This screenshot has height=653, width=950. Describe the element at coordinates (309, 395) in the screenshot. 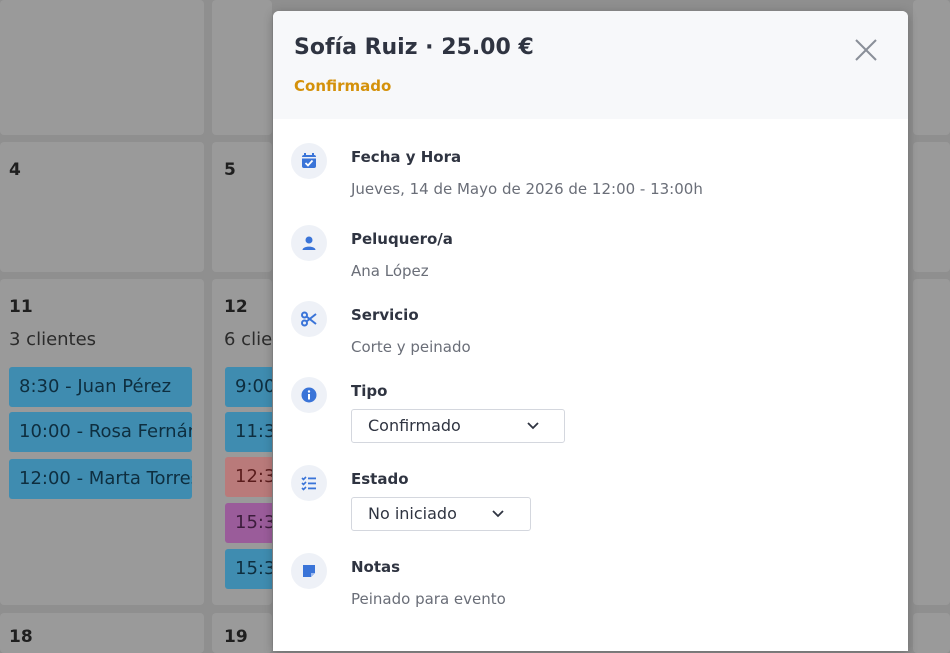

I see `info-icon` at that location.